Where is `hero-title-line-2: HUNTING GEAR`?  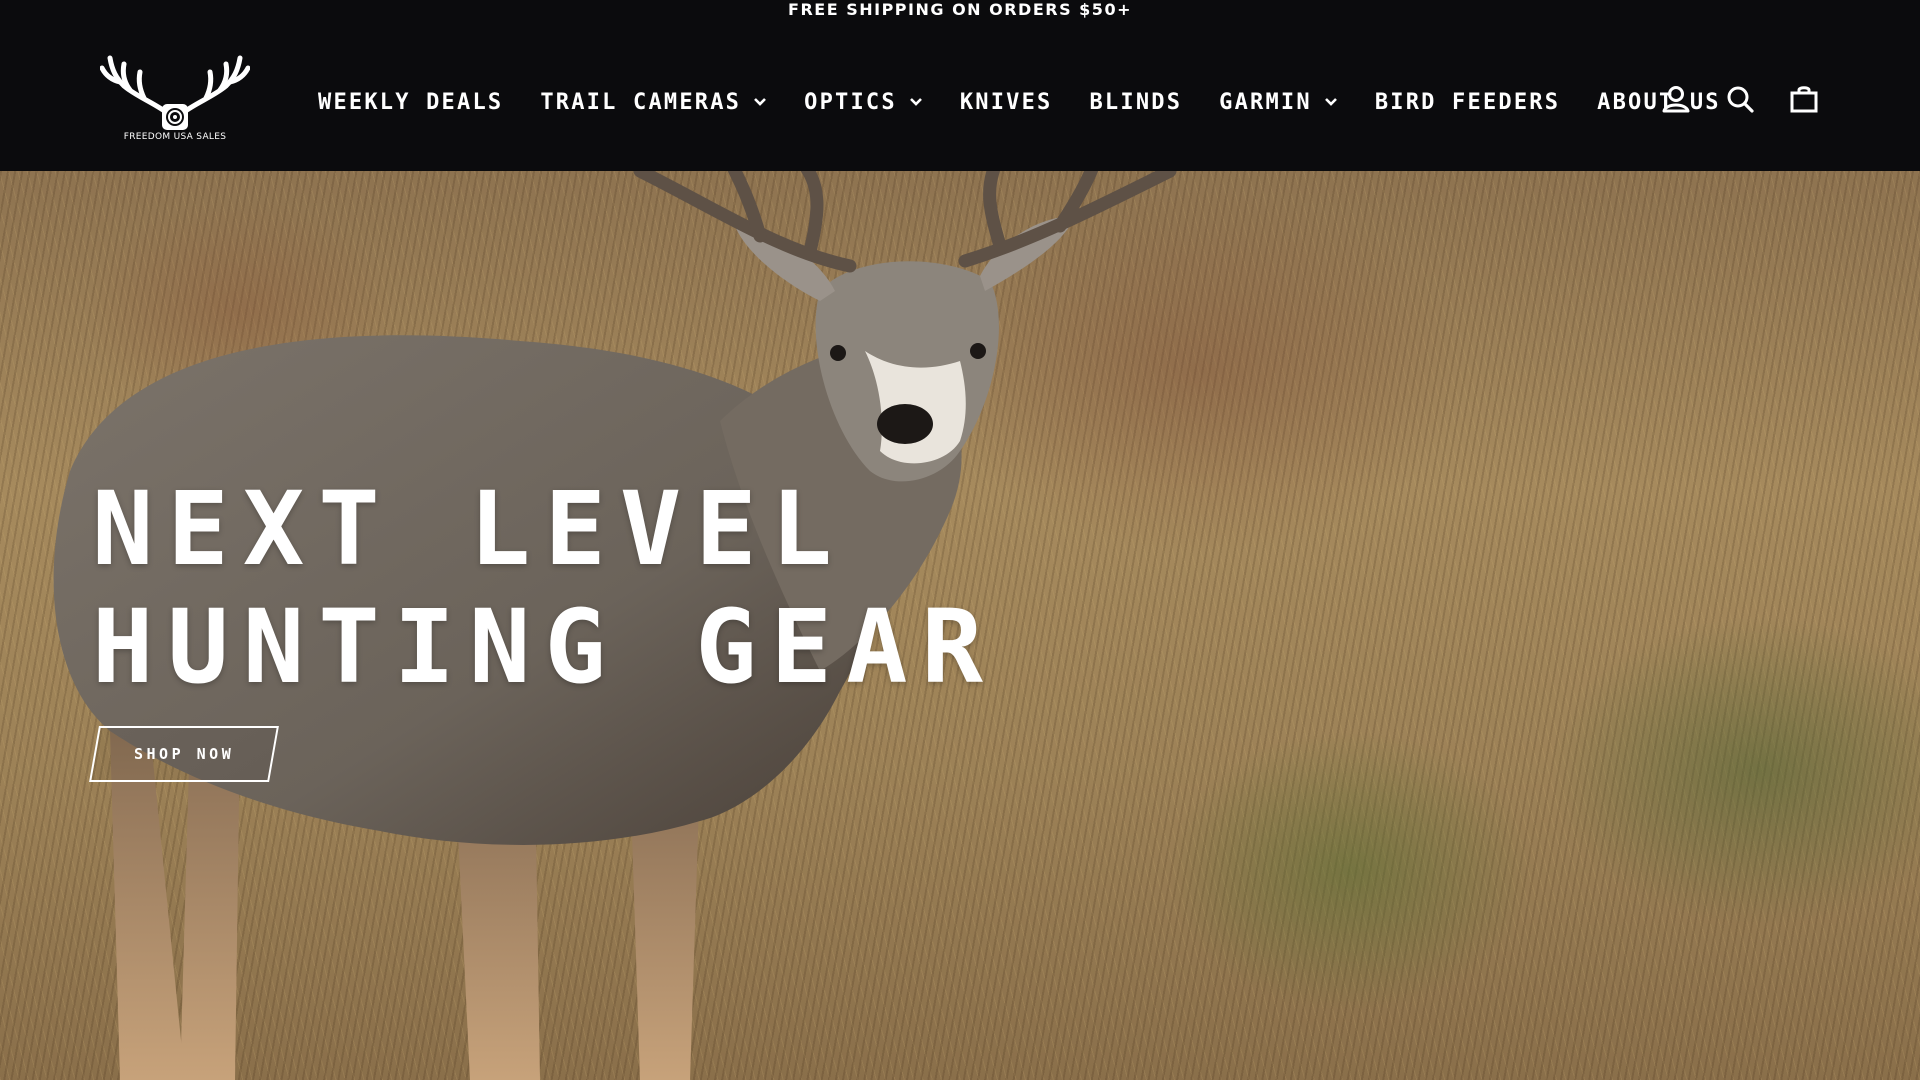
hero-title-line-2: HUNTING GEAR is located at coordinates (544, 647).